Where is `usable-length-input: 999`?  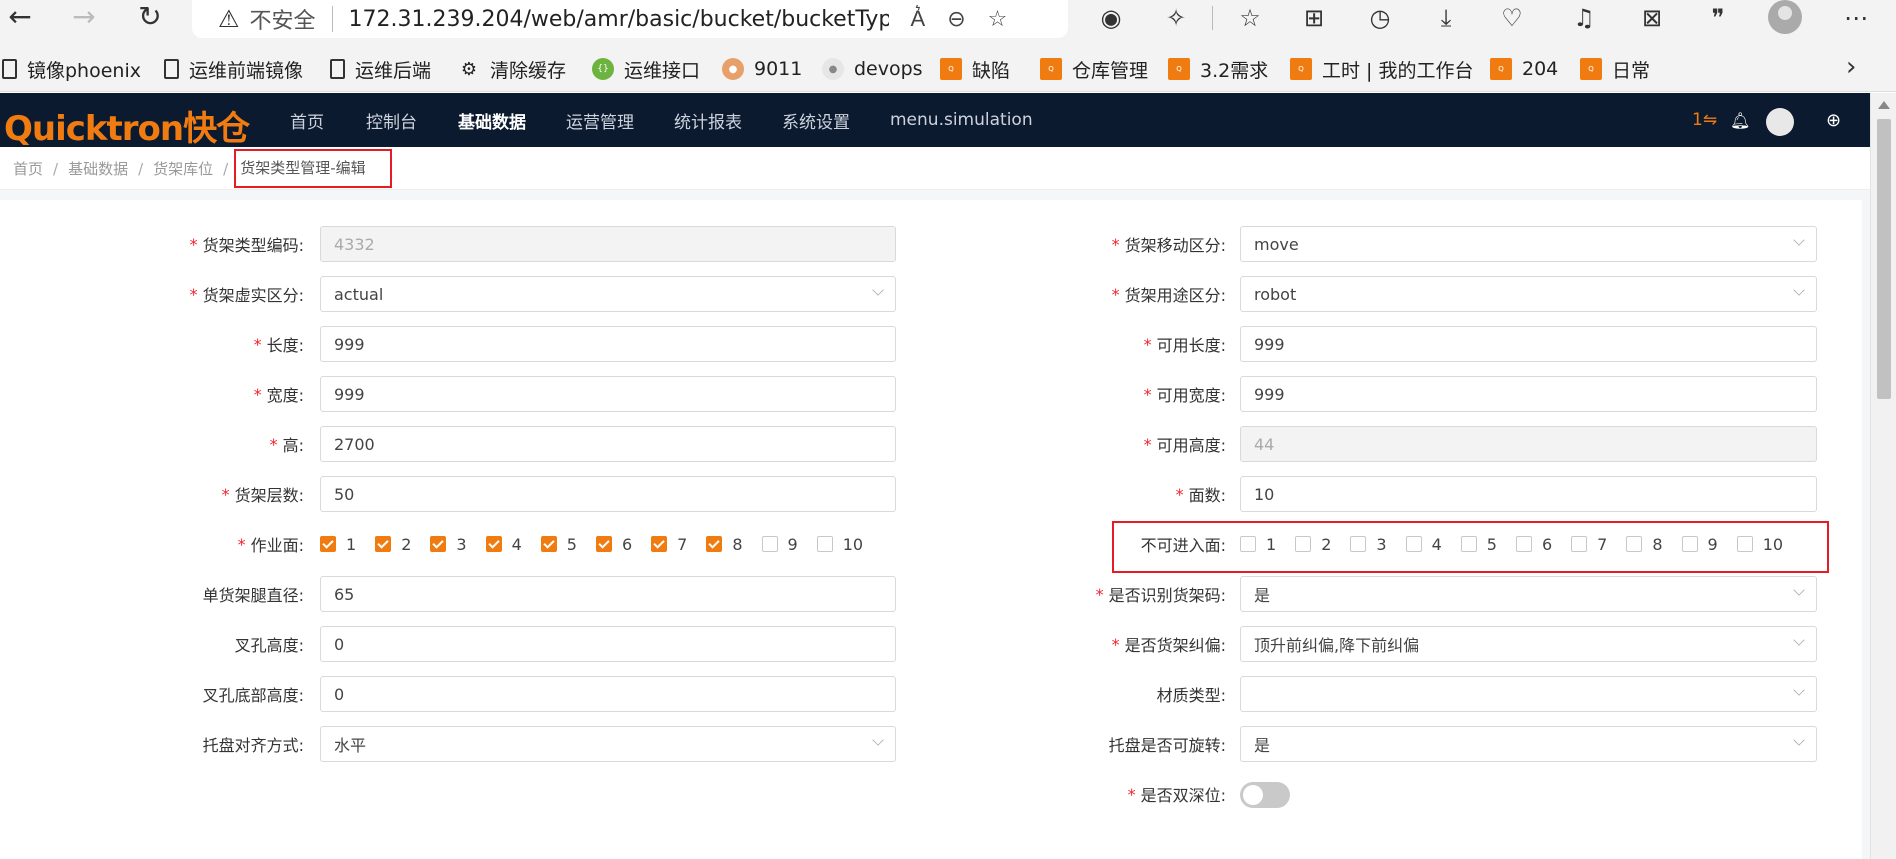 usable-length-input: 999 is located at coordinates (1528, 344).